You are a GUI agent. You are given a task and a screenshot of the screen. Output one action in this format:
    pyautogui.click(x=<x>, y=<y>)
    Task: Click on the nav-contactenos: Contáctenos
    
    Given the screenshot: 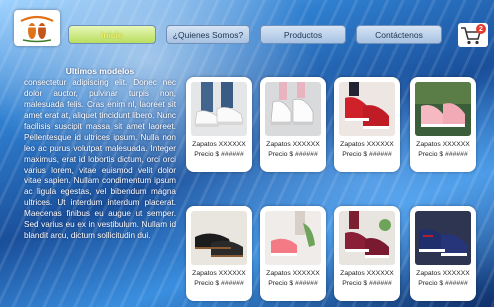 What is the action you would take?
    pyautogui.click(x=399, y=34)
    